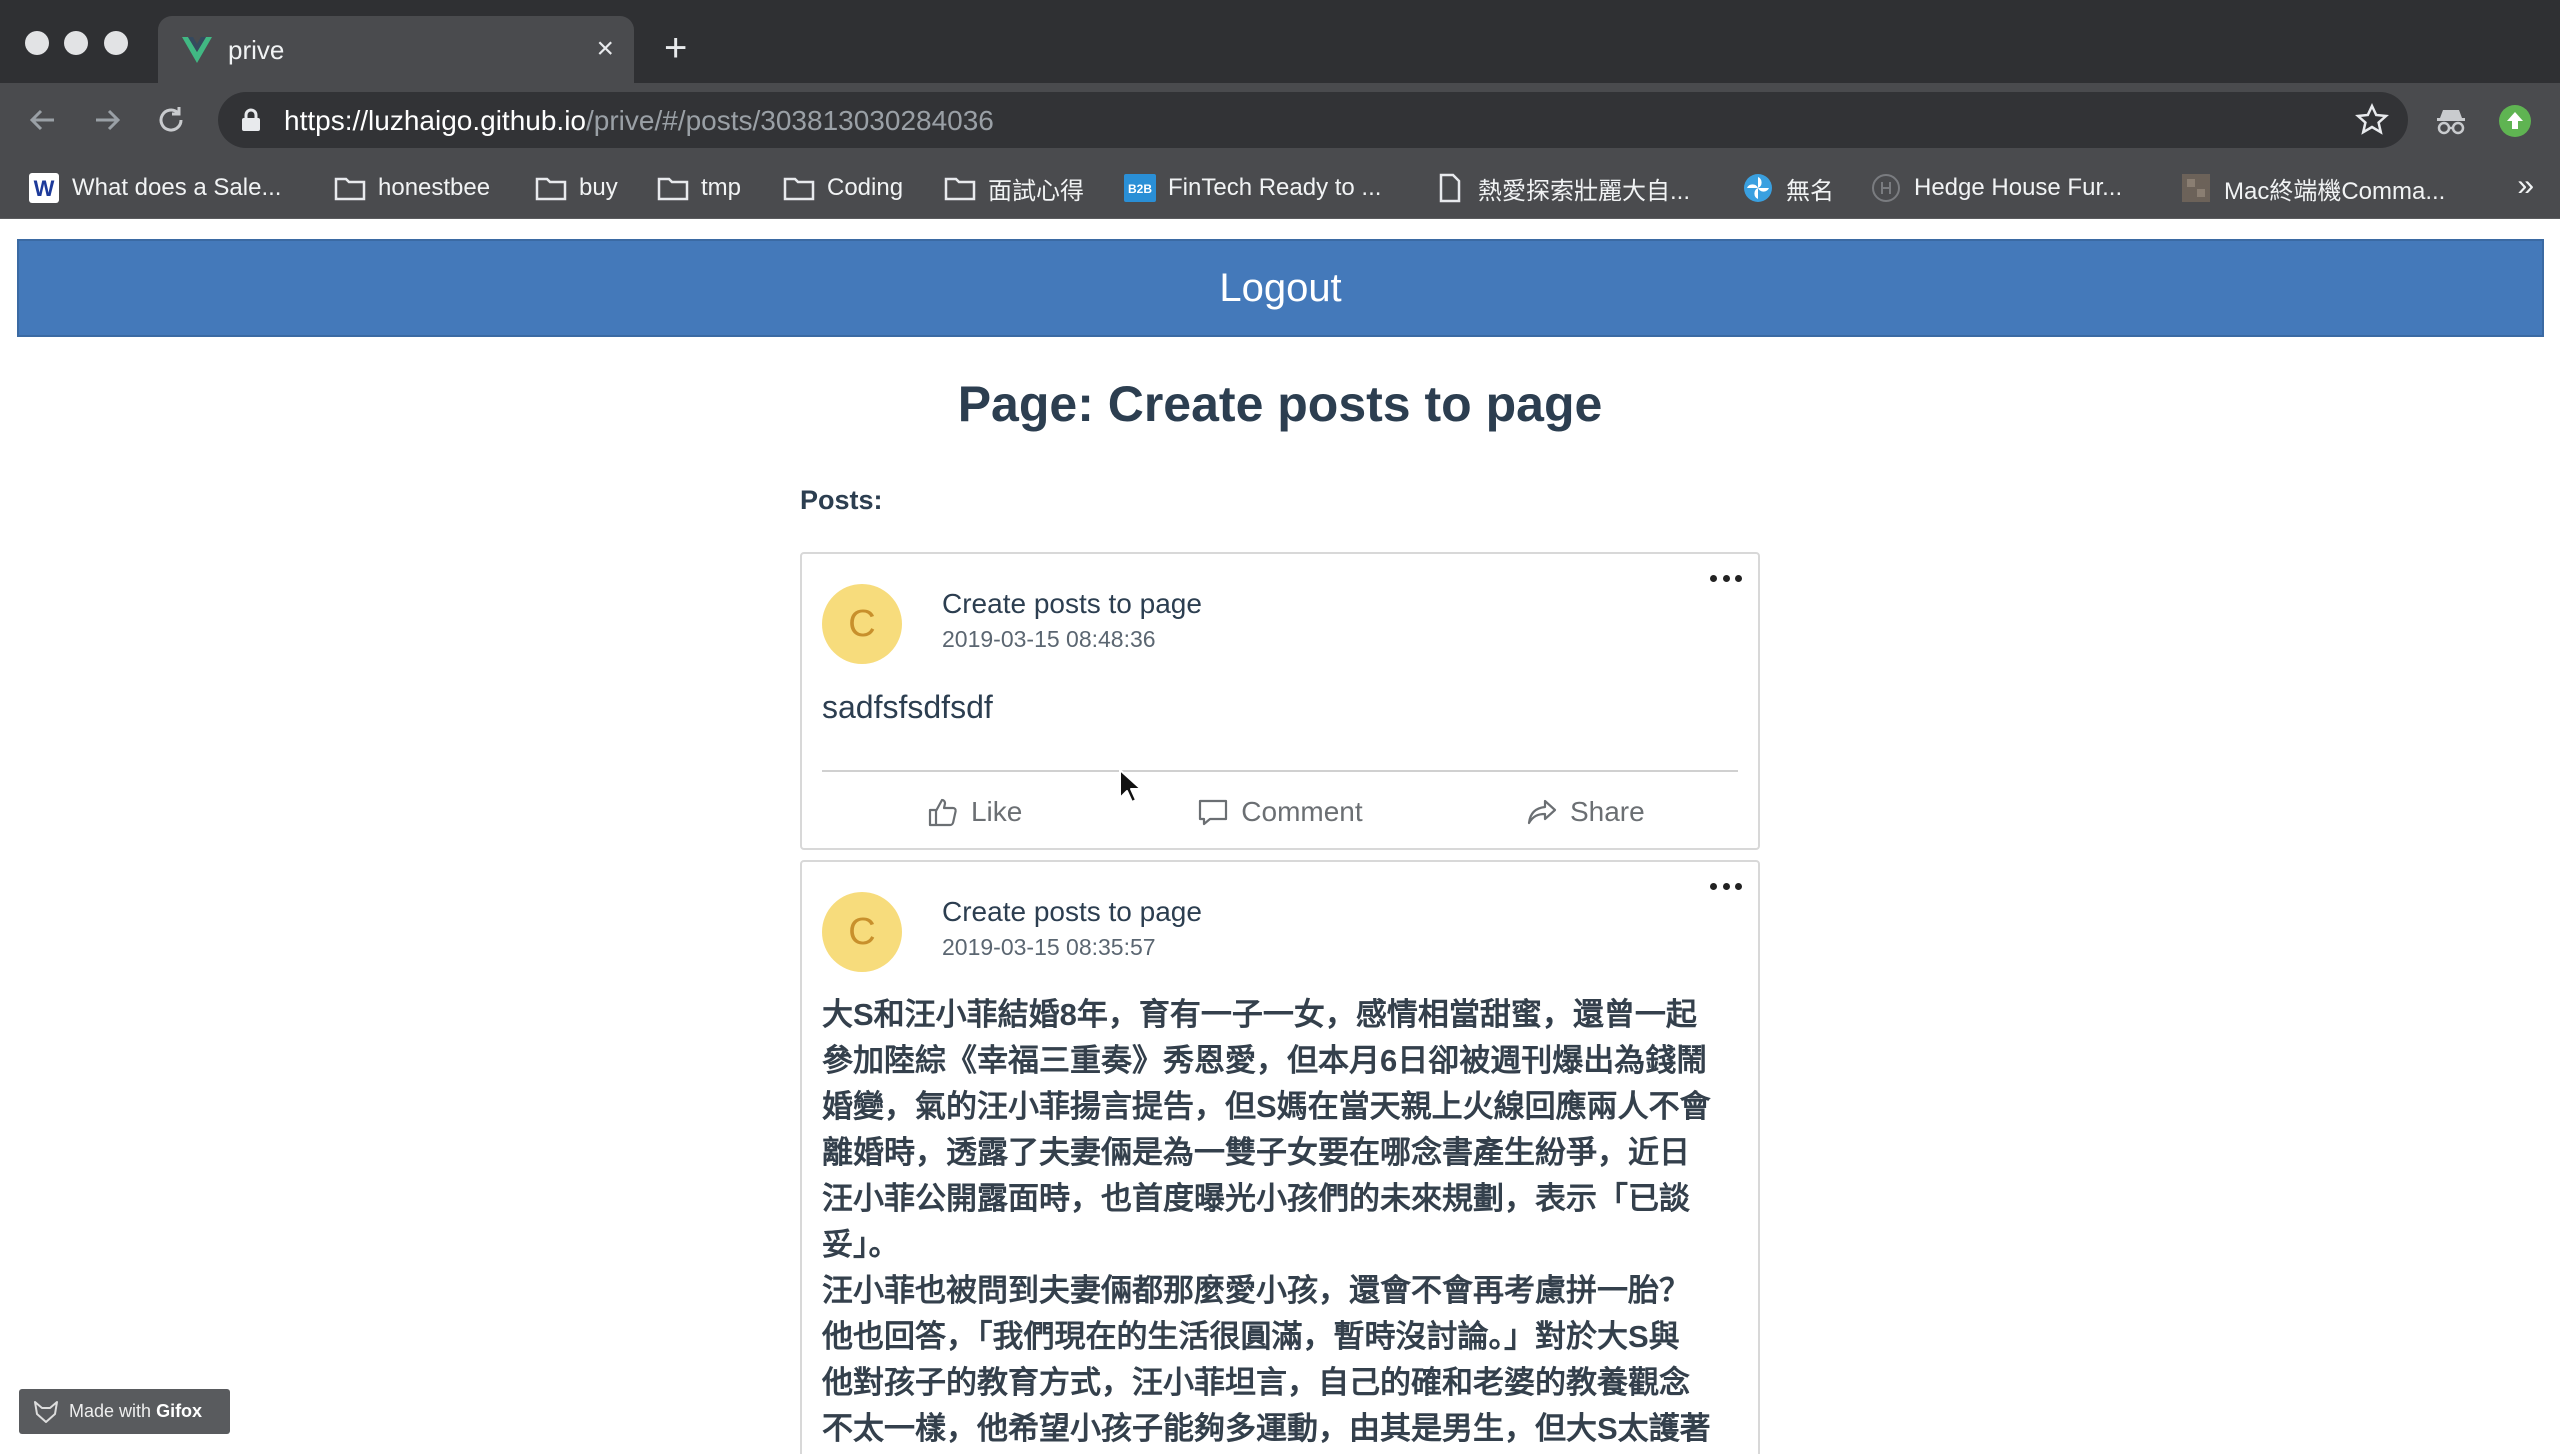 This screenshot has width=2560, height=1454. What do you see at coordinates (699, 188) in the screenshot?
I see `bookmark-folder: tmp` at bounding box center [699, 188].